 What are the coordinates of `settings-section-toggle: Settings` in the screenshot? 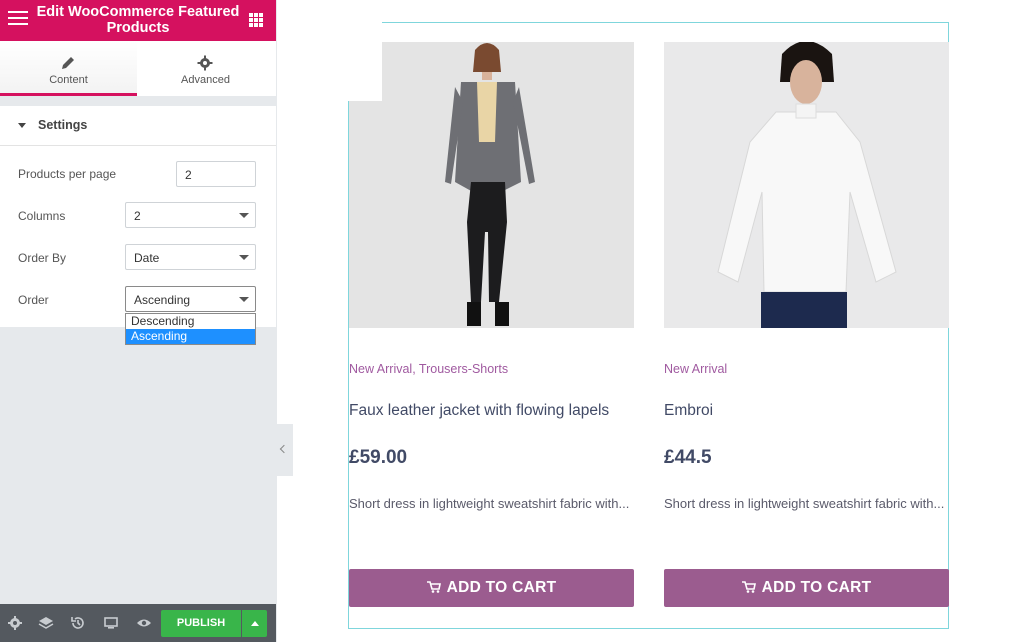 It's located at (138, 126).